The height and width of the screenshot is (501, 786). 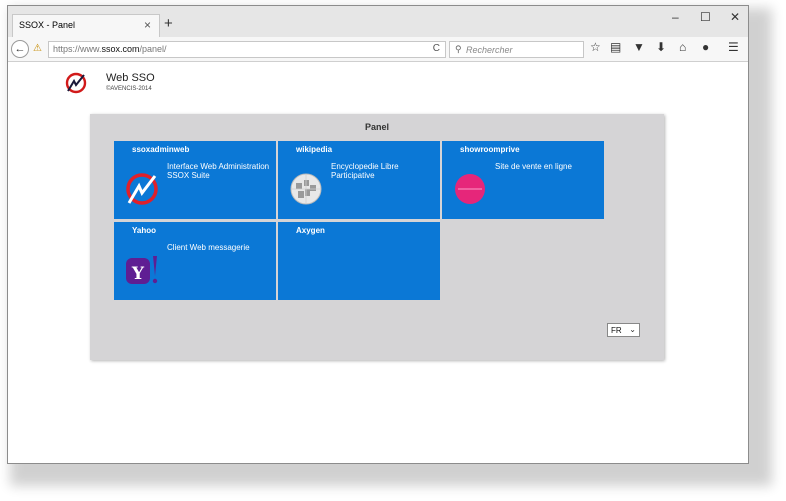 What do you see at coordinates (675, 17) in the screenshot?
I see `minimize-button: –` at bounding box center [675, 17].